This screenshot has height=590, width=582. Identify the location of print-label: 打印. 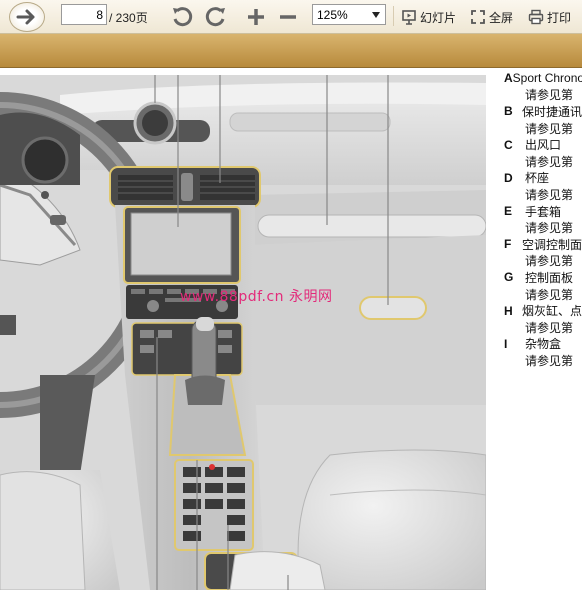
(559, 17).